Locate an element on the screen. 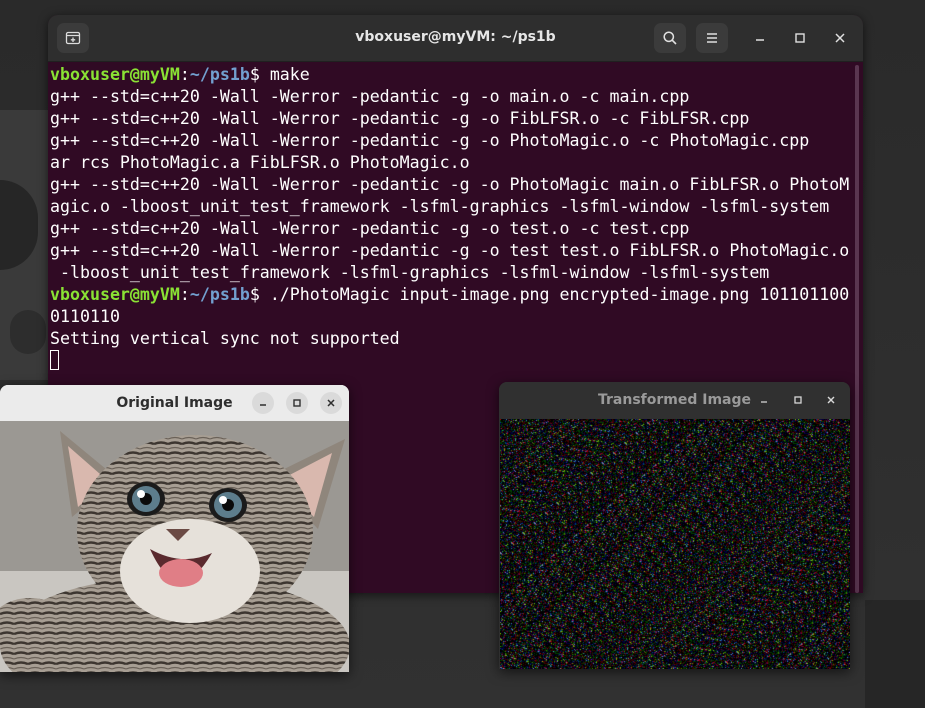 This screenshot has width=925, height=708. prompt-command: make is located at coordinates (289, 74).